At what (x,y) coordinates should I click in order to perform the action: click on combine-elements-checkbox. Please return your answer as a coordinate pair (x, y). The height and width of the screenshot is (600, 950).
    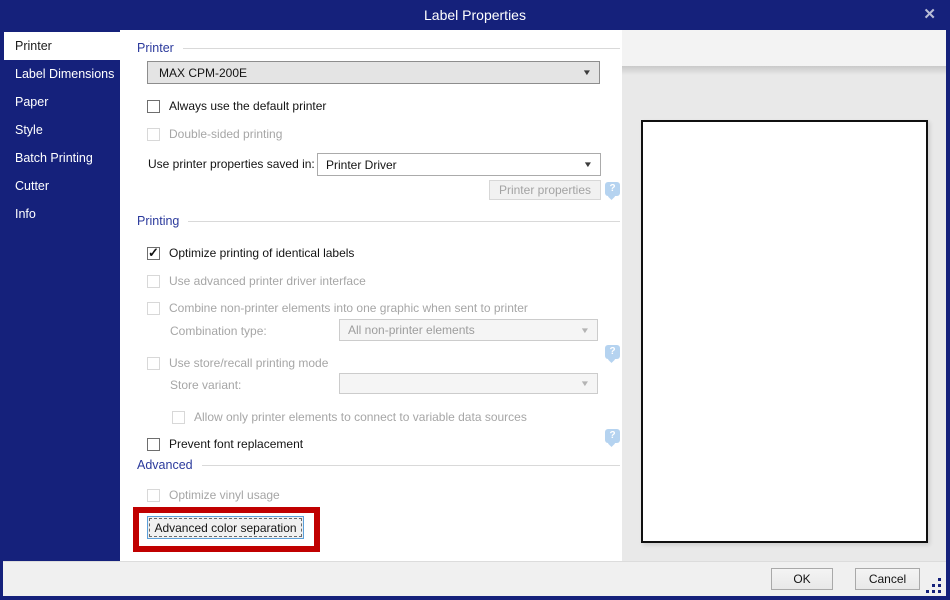
    Looking at the image, I should click on (153, 308).